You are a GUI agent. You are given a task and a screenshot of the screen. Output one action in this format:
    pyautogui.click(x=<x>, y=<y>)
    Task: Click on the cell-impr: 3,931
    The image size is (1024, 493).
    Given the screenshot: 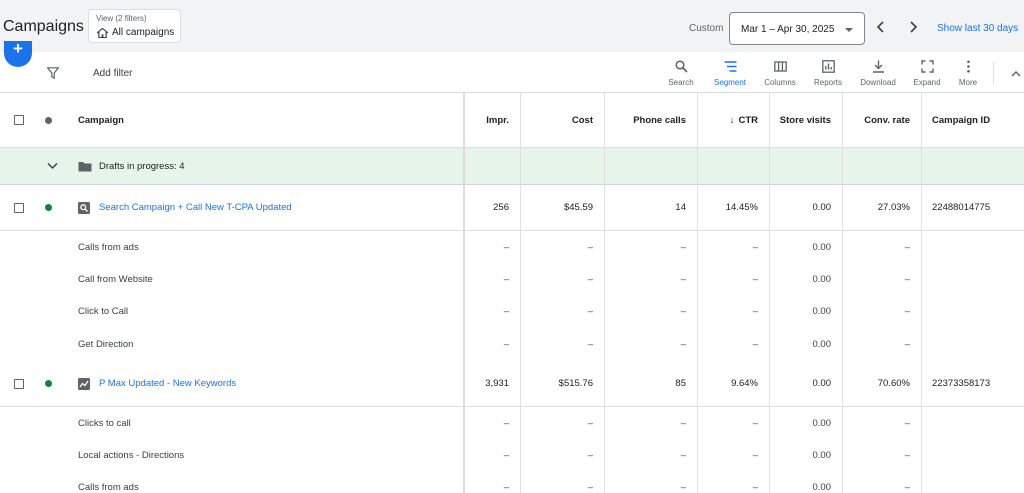 What is the action you would take?
    pyautogui.click(x=497, y=383)
    